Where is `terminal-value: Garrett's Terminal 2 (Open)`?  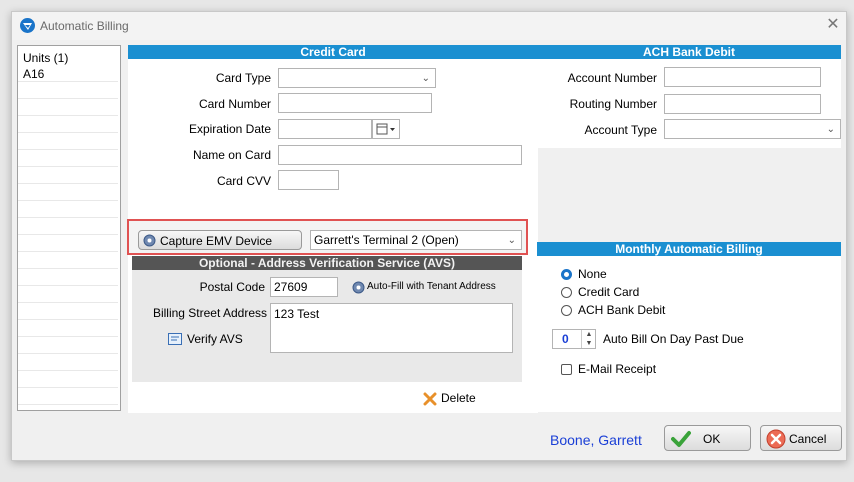
terminal-value: Garrett's Terminal 2 (Open) is located at coordinates (386, 240).